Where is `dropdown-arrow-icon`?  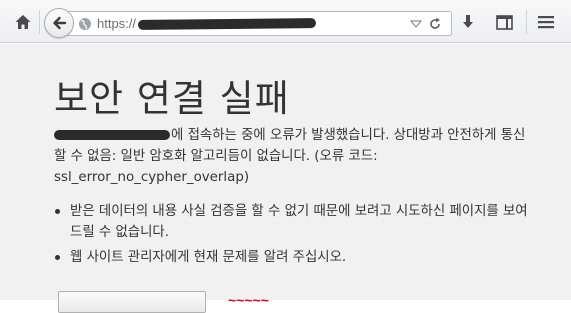 dropdown-arrow-icon is located at coordinates (416, 24).